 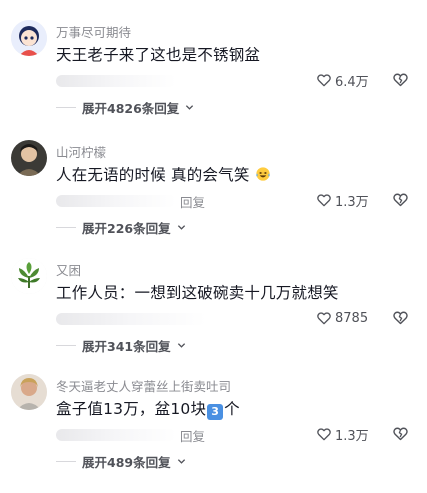 I want to click on expand-replies-button: 展开489条回复, so click(x=121, y=461).